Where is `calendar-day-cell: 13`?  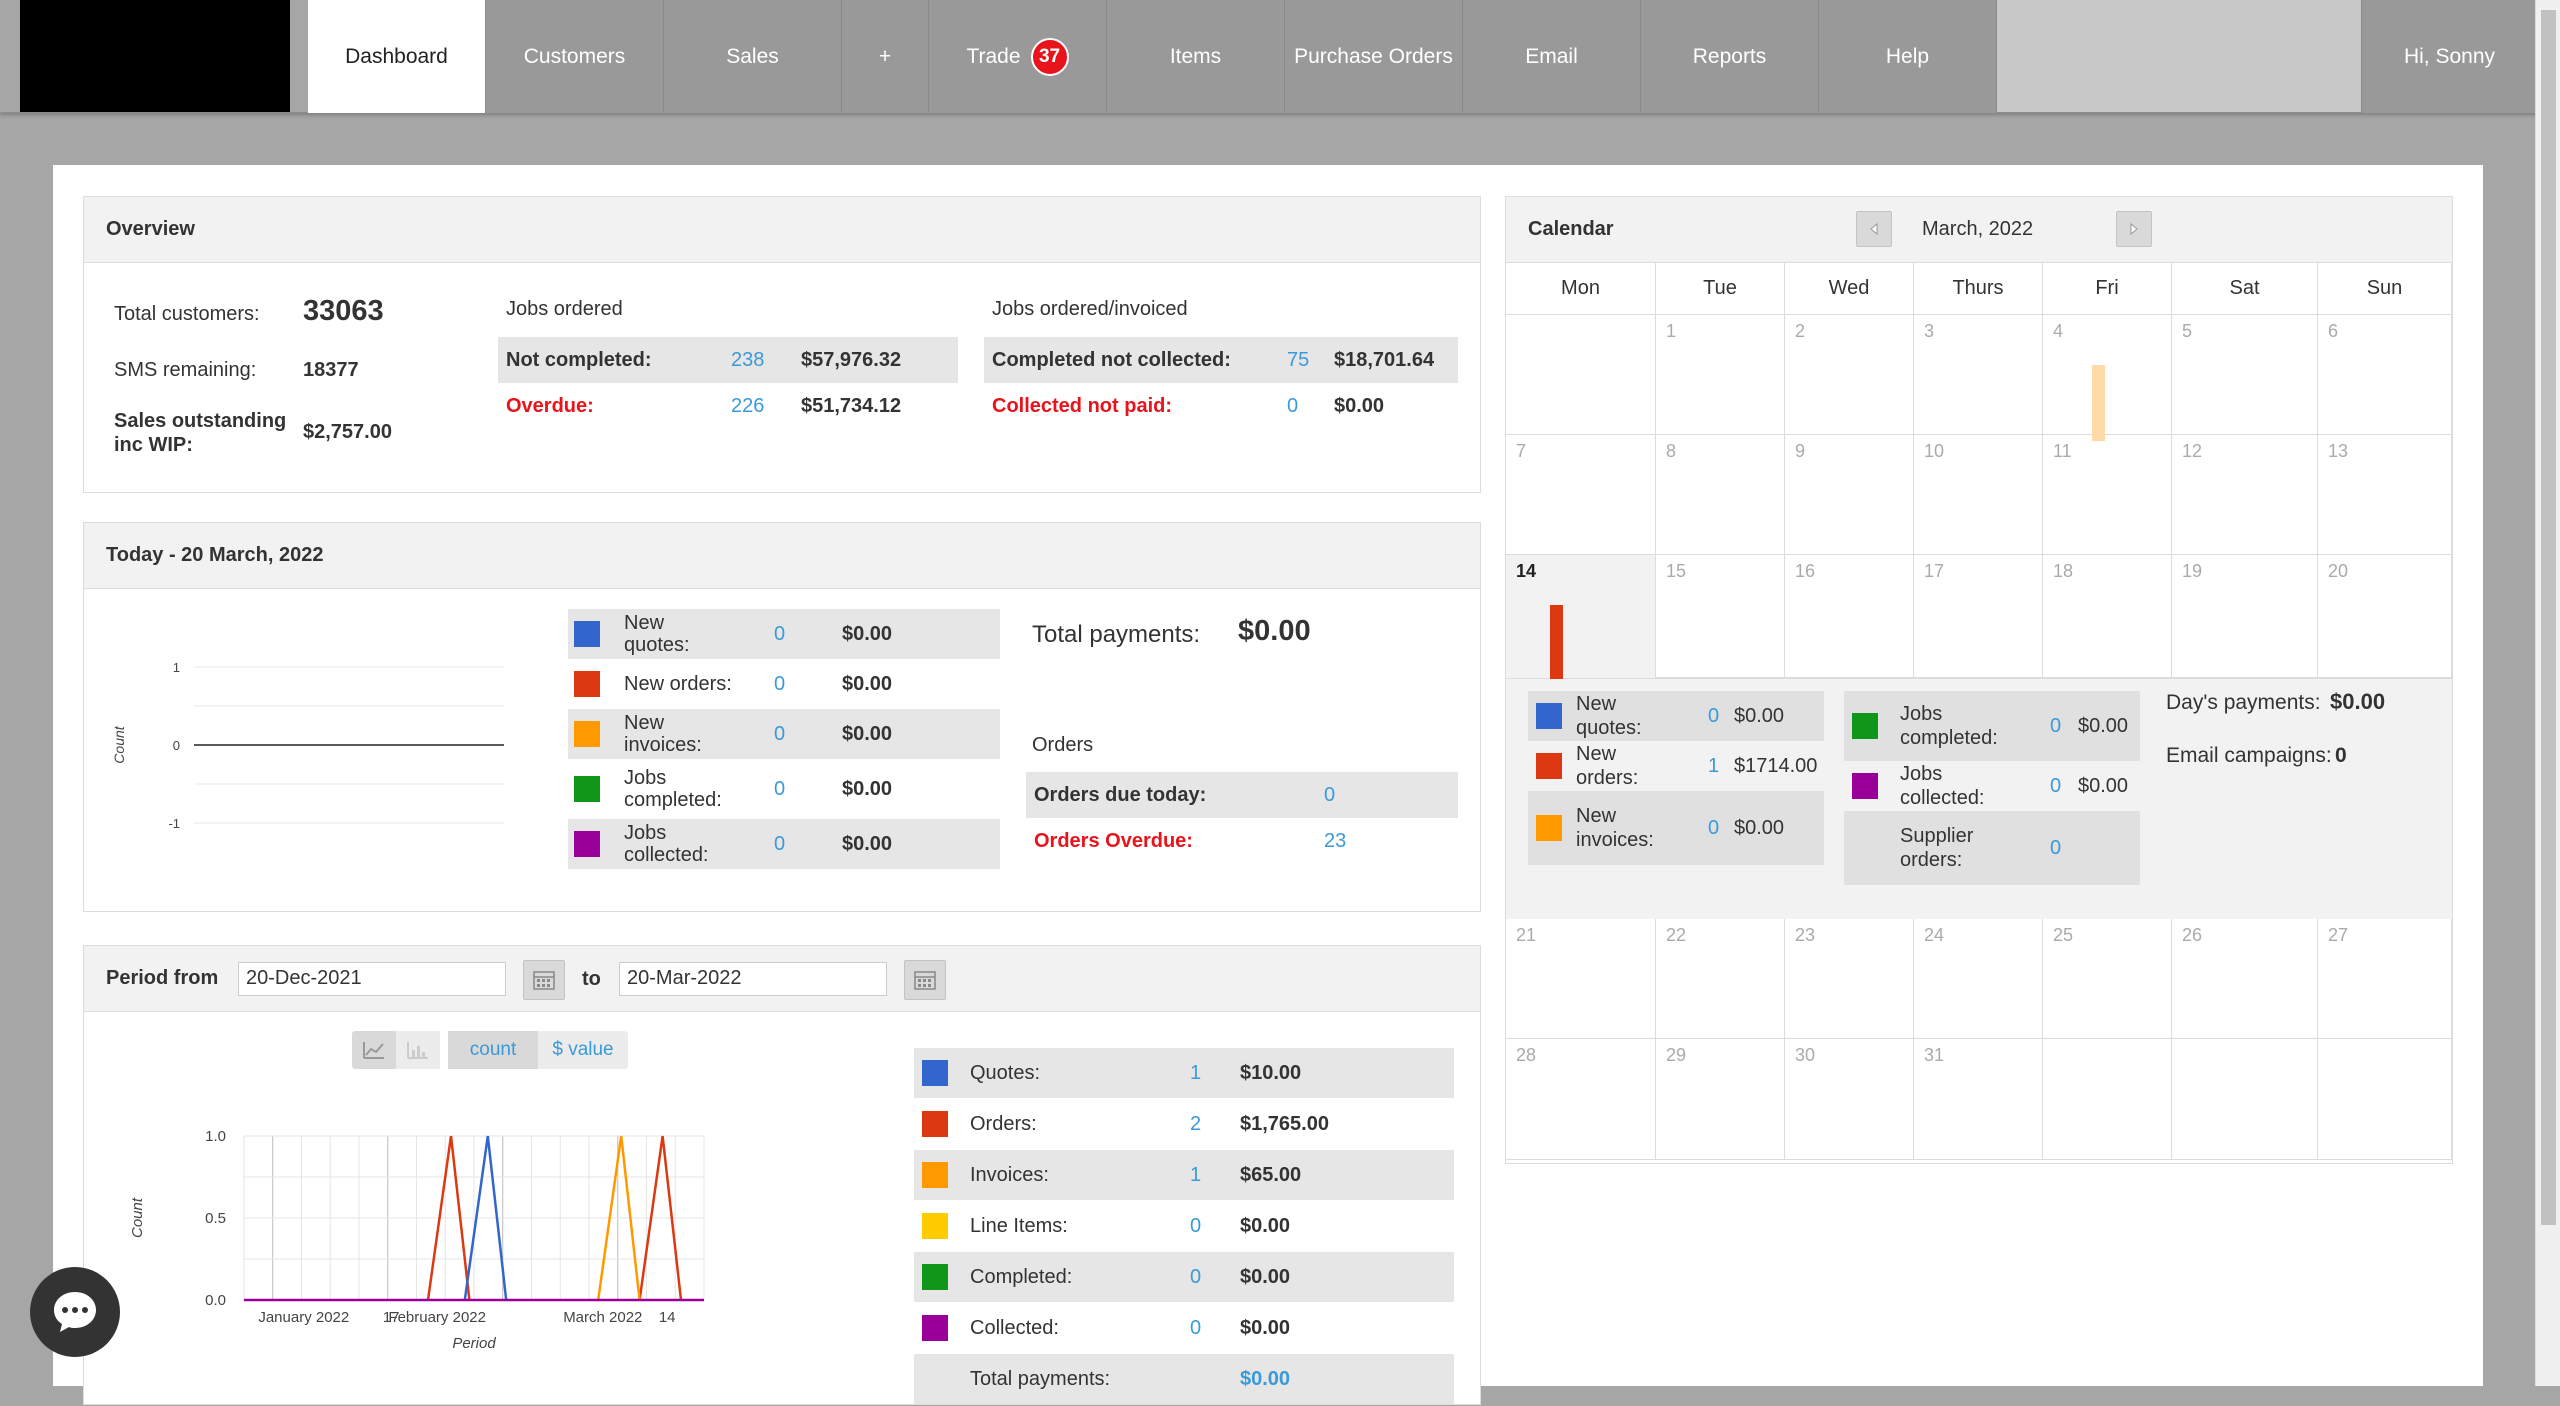 calendar-day-cell: 13 is located at coordinates (2385, 495).